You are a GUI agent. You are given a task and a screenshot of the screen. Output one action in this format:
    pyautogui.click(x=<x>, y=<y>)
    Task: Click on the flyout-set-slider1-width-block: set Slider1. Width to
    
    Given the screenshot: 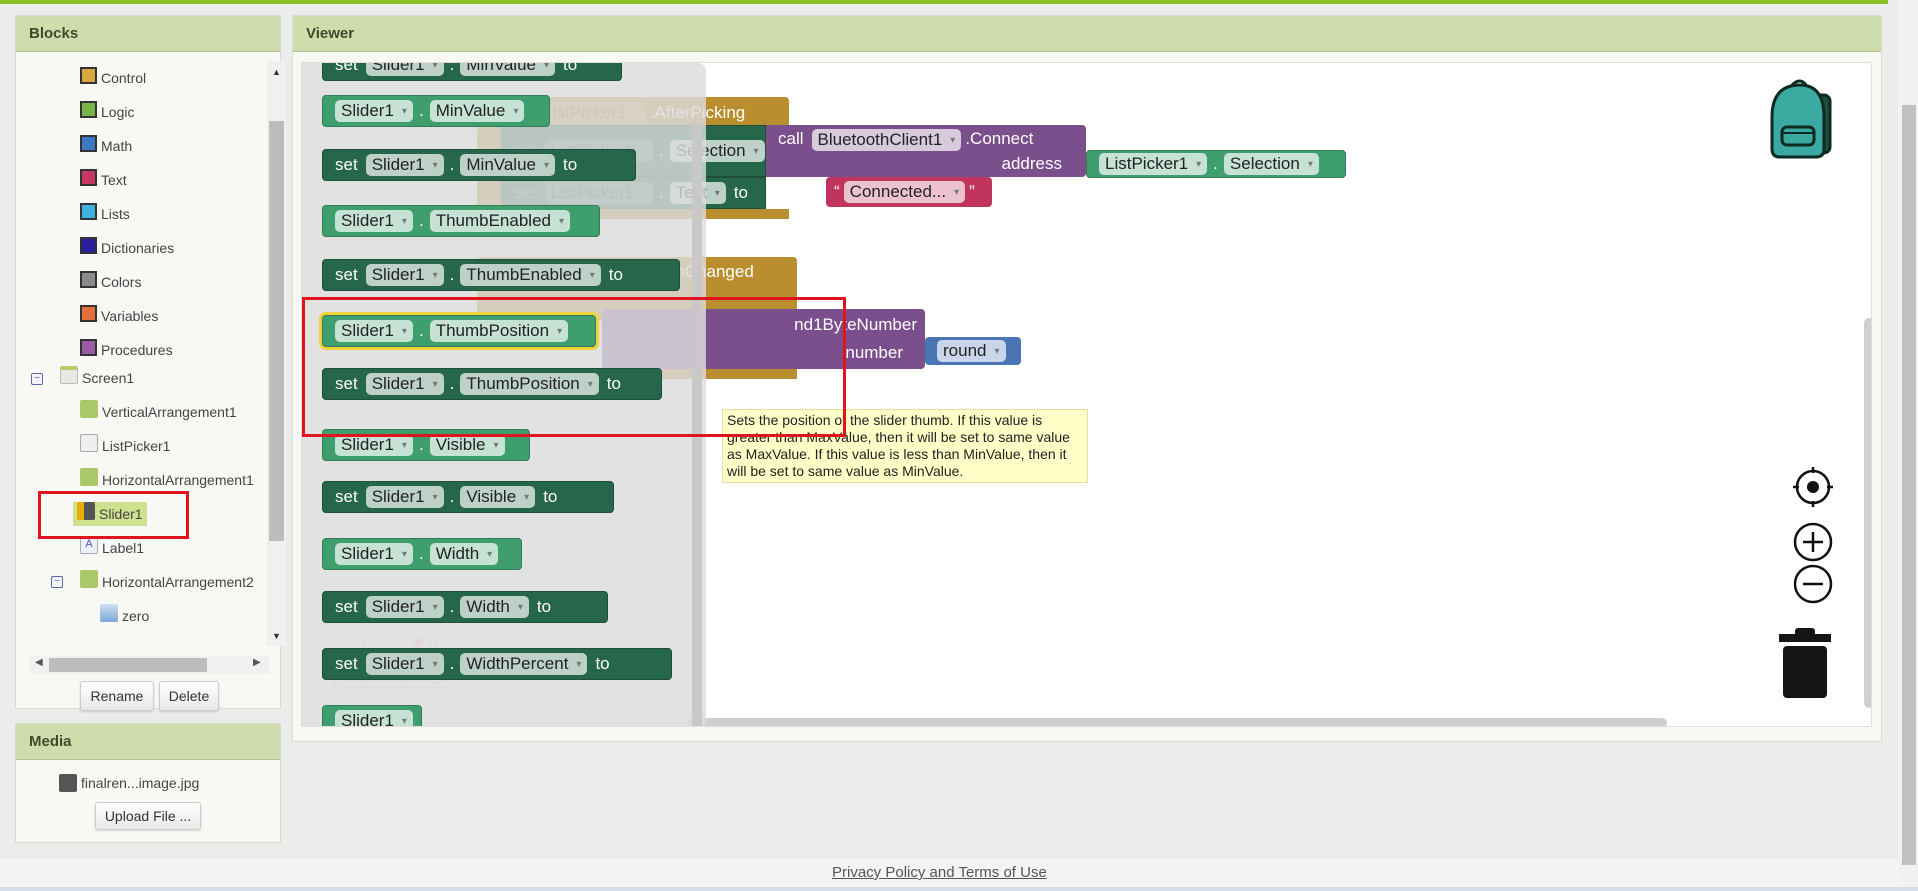 What is the action you would take?
    pyautogui.click(x=465, y=607)
    